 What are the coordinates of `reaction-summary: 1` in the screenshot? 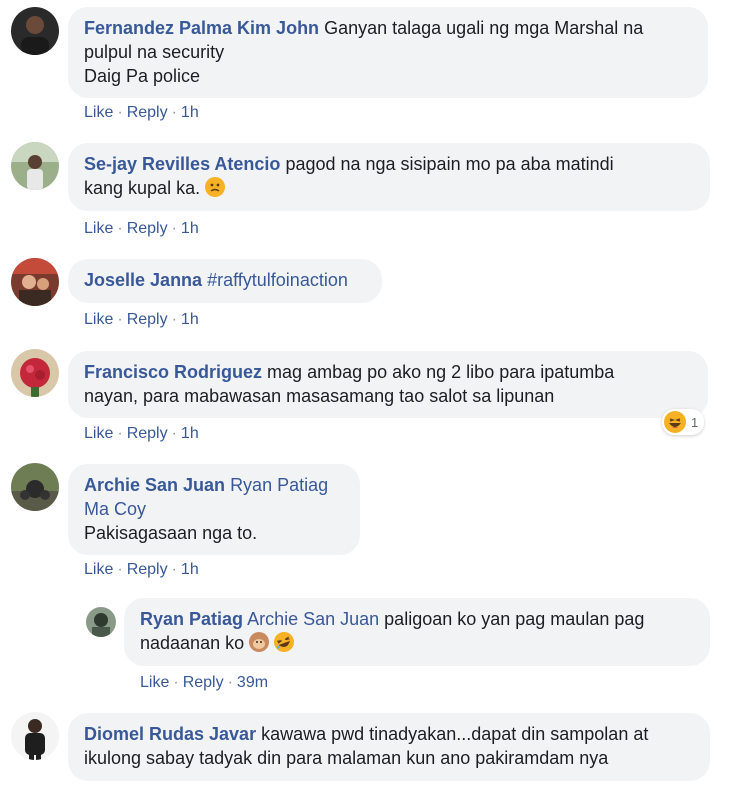 It's located at (683, 422).